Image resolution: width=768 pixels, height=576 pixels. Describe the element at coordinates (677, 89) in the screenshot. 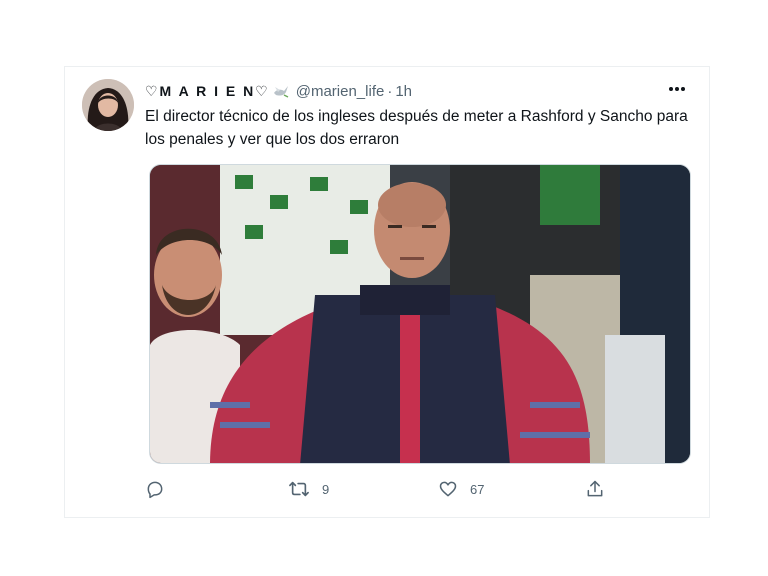

I see `more-horizontal-icon` at that location.